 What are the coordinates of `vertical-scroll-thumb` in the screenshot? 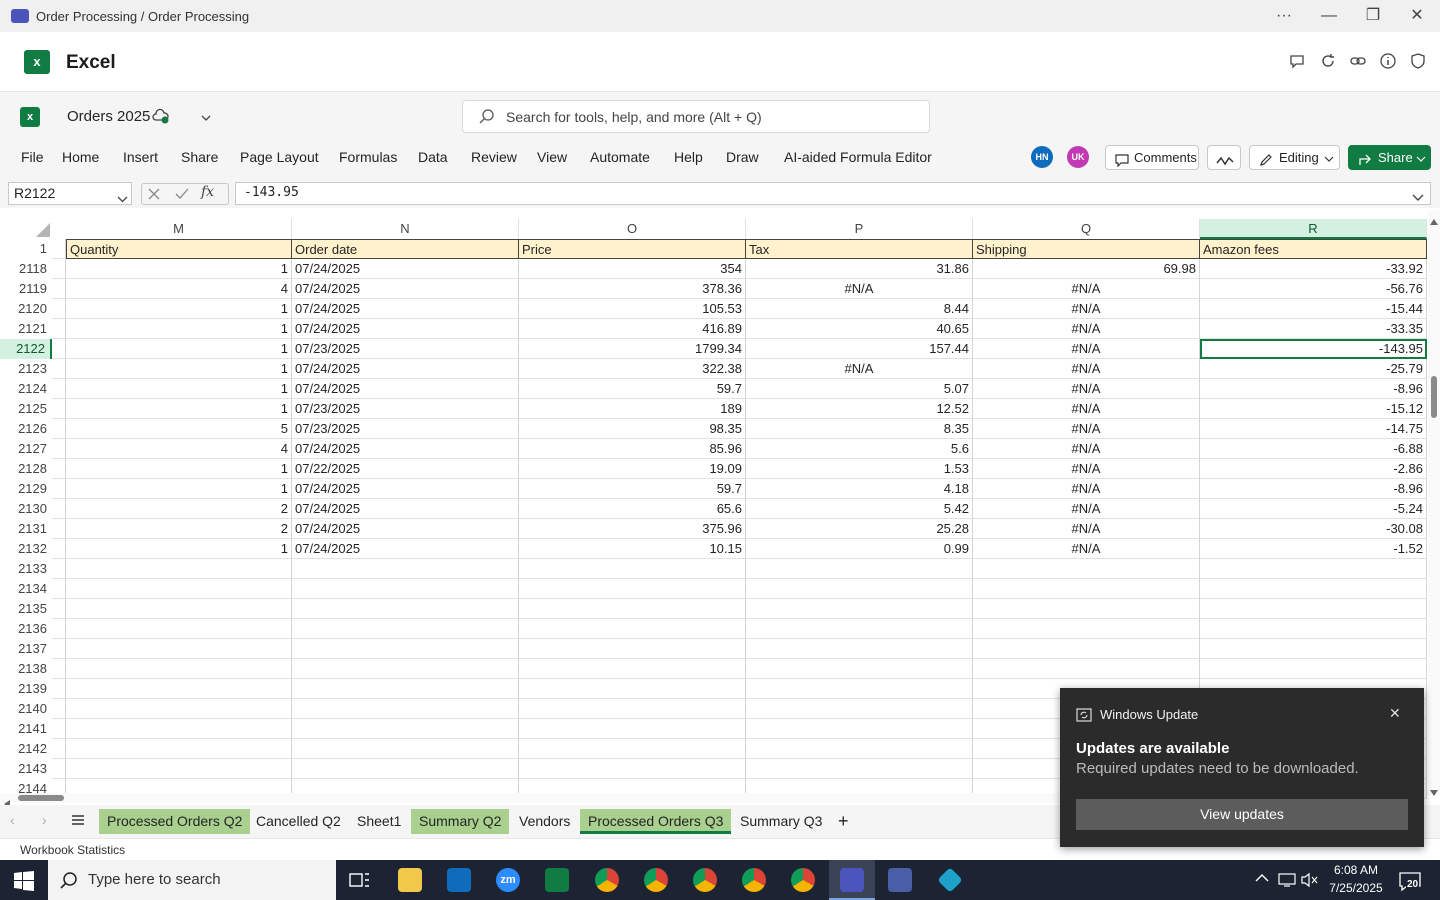 It's located at (1434, 397).